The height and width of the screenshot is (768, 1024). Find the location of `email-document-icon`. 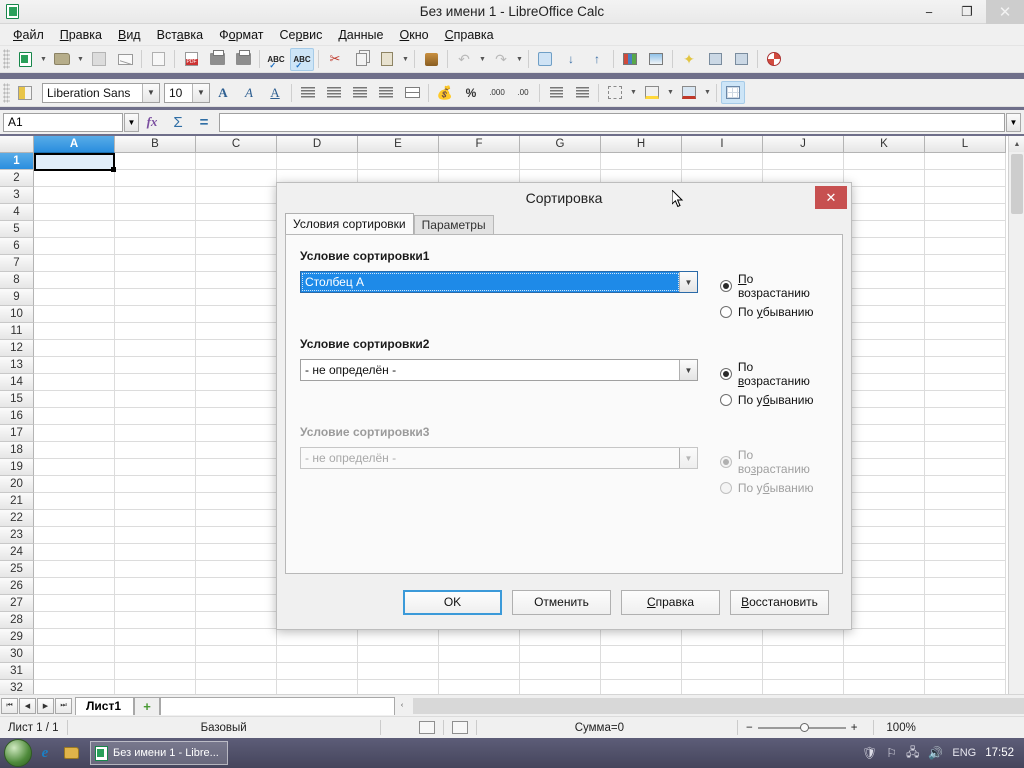

email-document-icon is located at coordinates (125, 59).